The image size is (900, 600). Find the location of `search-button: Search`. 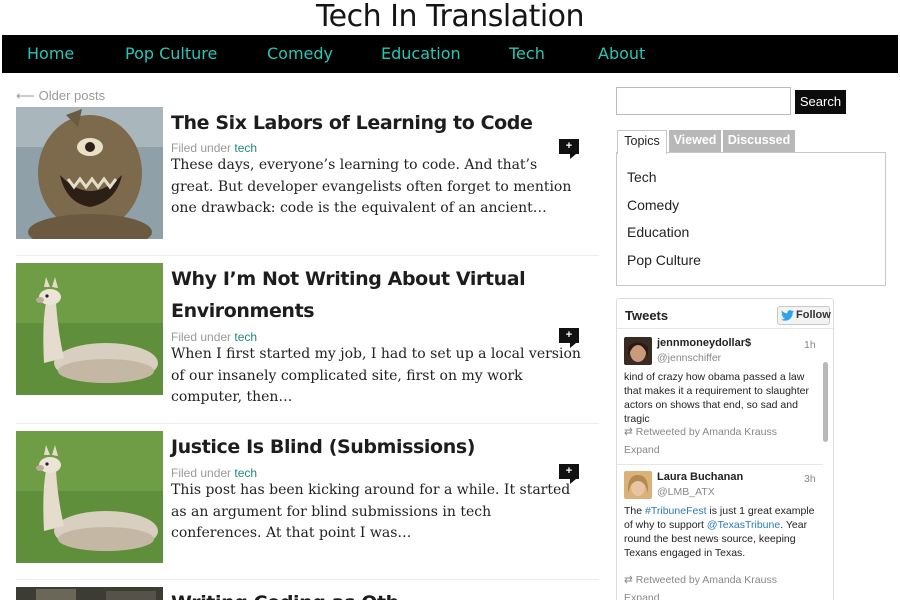

search-button: Search is located at coordinates (820, 102).